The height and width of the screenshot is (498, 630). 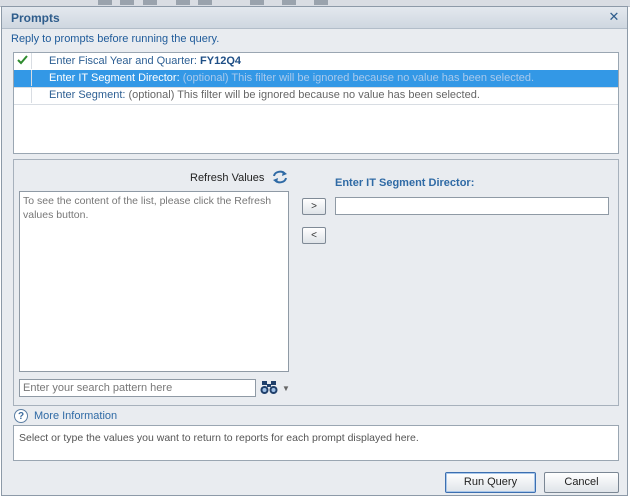 What do you see at coordinates (316, 62) in the screenshot?
I see `prompt-row-fiscal-year: Enter Fiscal Year and Quarter: FY12Q4` at bounding box center [316, 62].